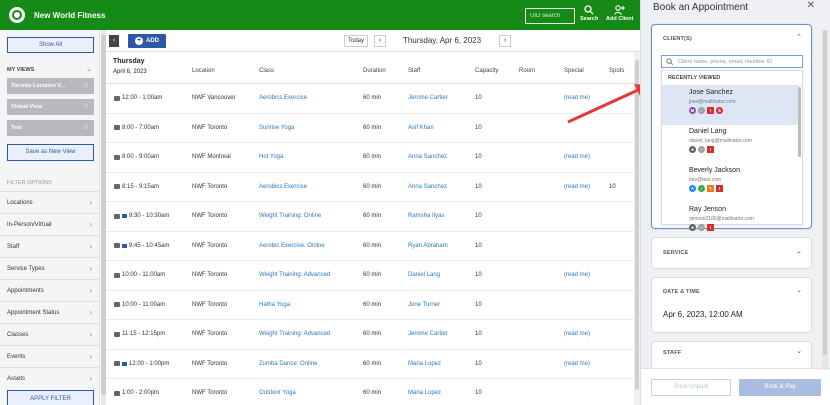 Image resolution: width=830 pixels, height=405 pixels. I want to click on class-cell: Hot Yoga, so click(271, 157).